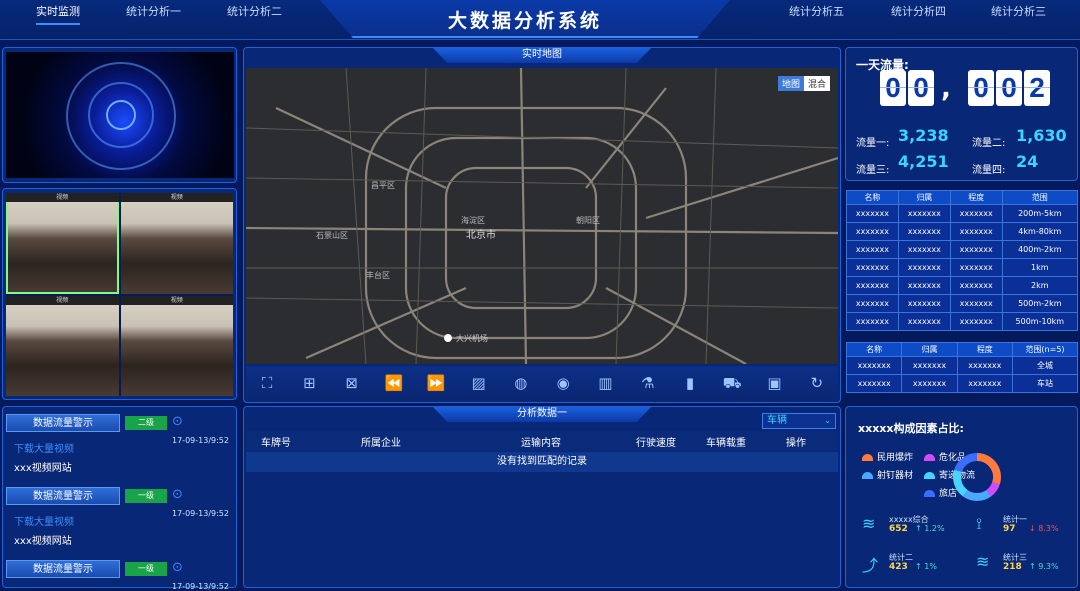 The height and width of the screenshot is (591, 1080). What do you see at coordinates (924, 197) in the screenshot?
I see `table-header: 归属` at bounding box center [924, 197].